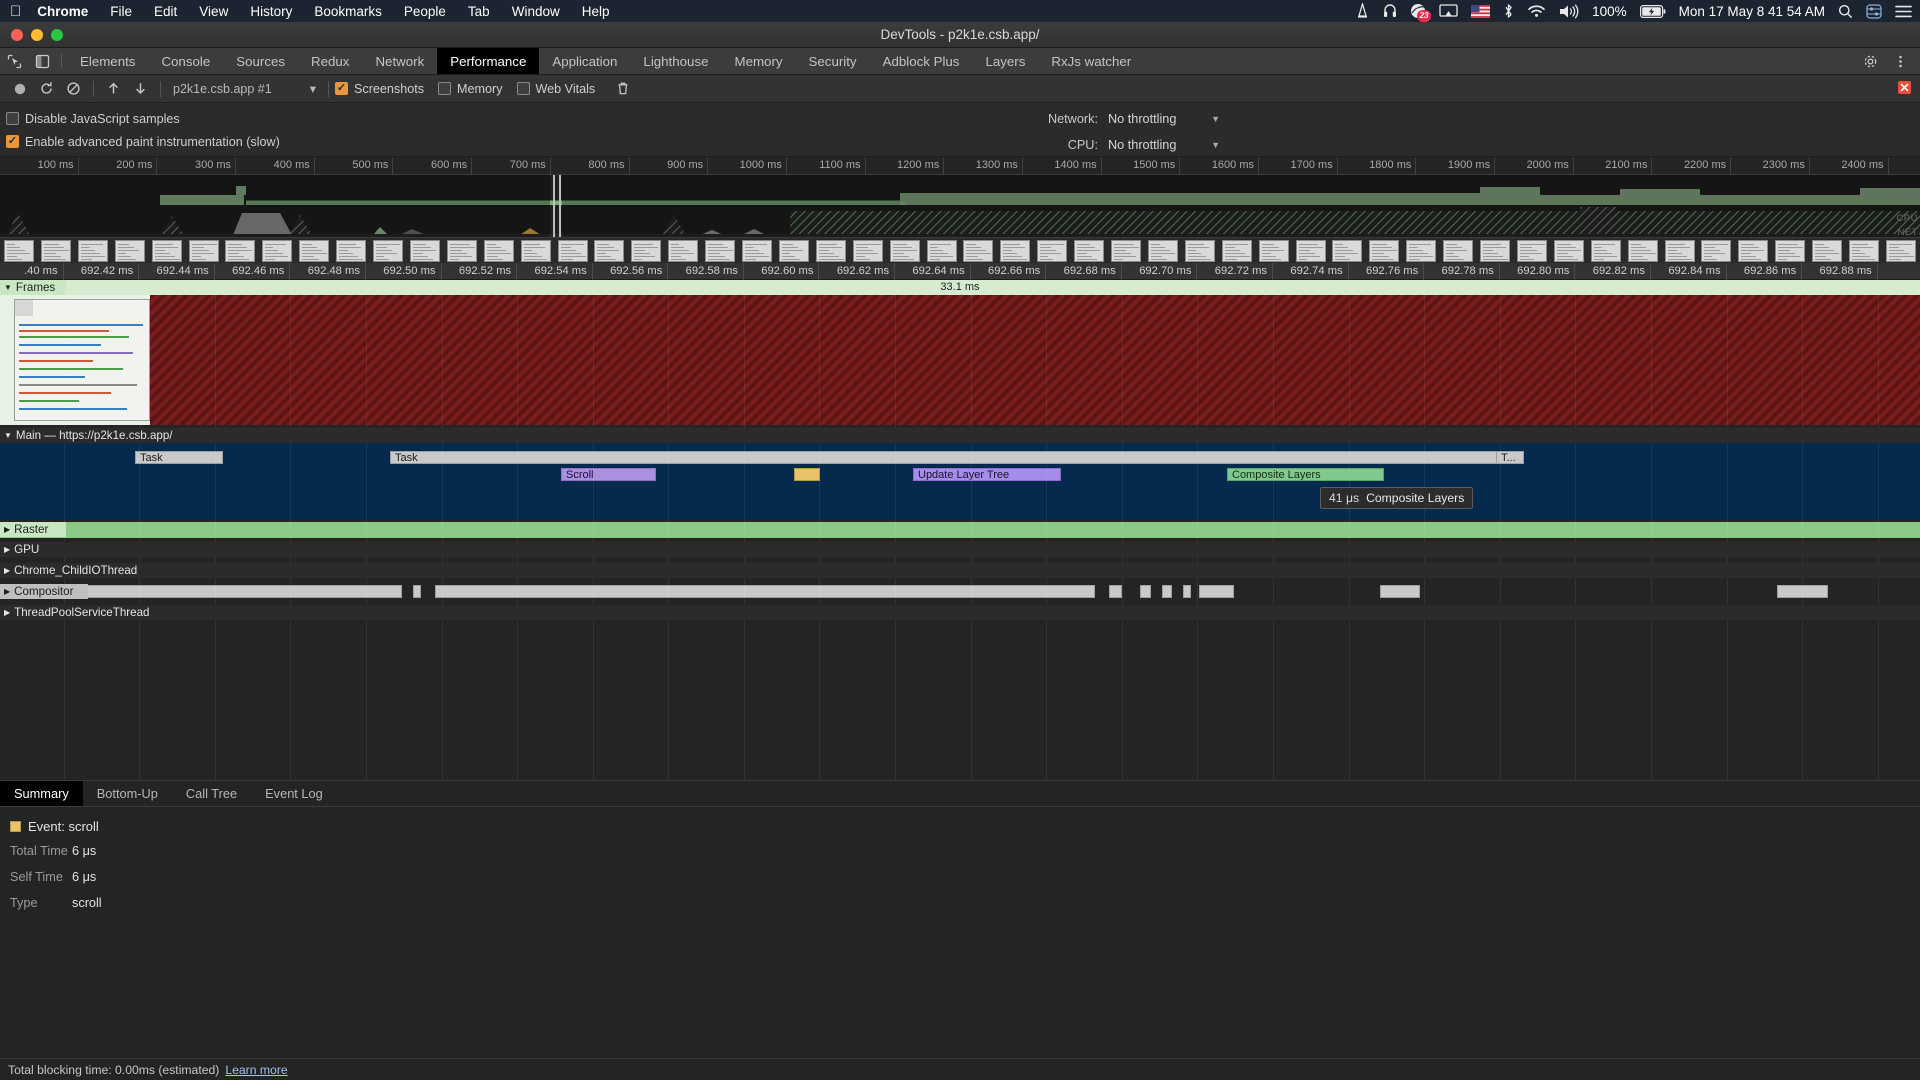  Describe the element at coordinates (555, 89) in the screenshot. I see `web-vitals-checkbox: Web Vitals` at that location.